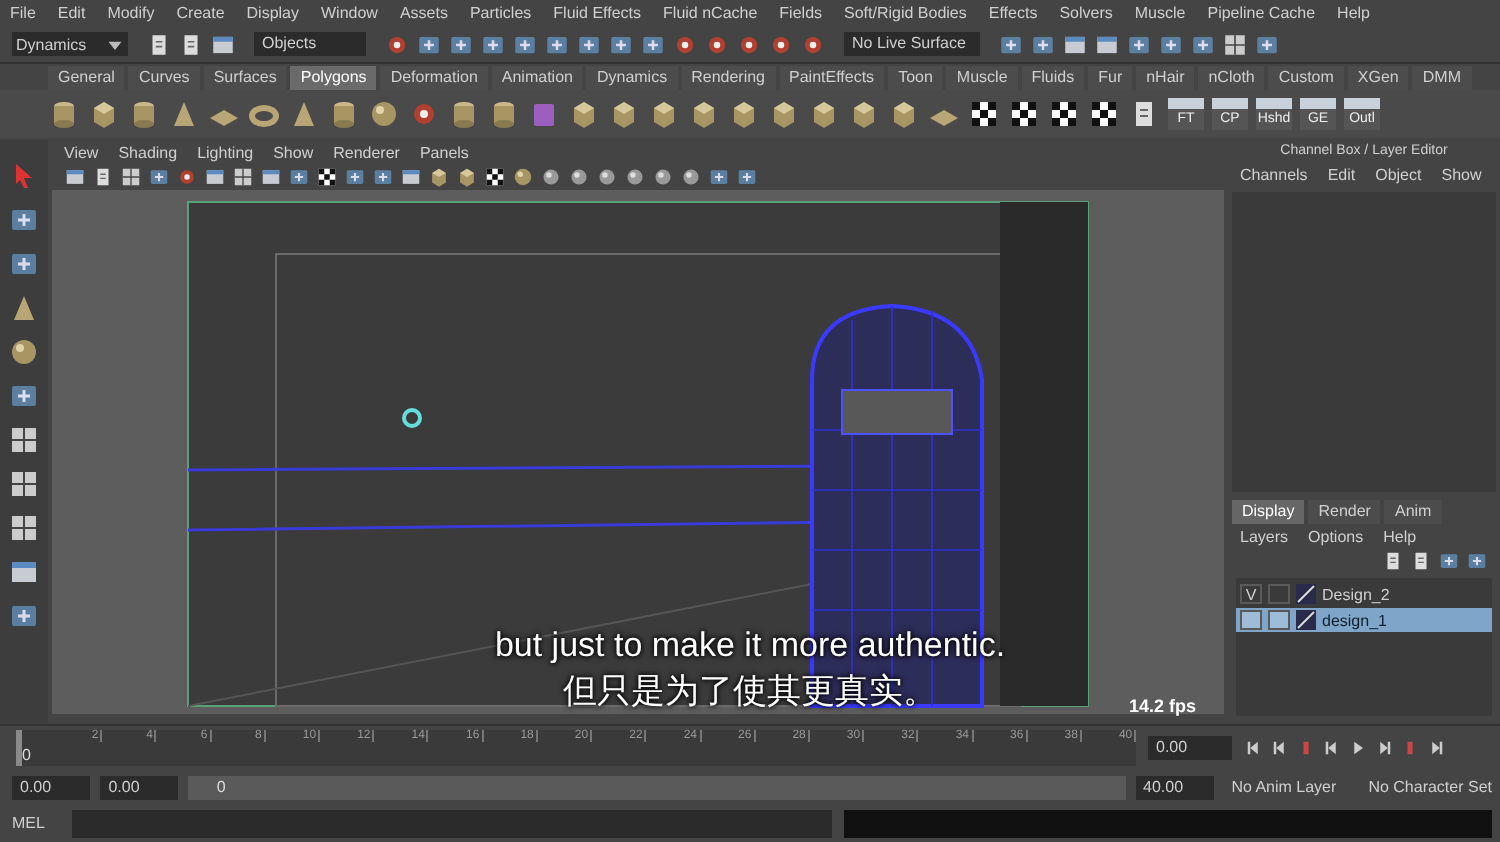 The width and height of the screenshot is (1500, 842). I want to click on menu-item: Pipeline Cache, so click(1261, 13).